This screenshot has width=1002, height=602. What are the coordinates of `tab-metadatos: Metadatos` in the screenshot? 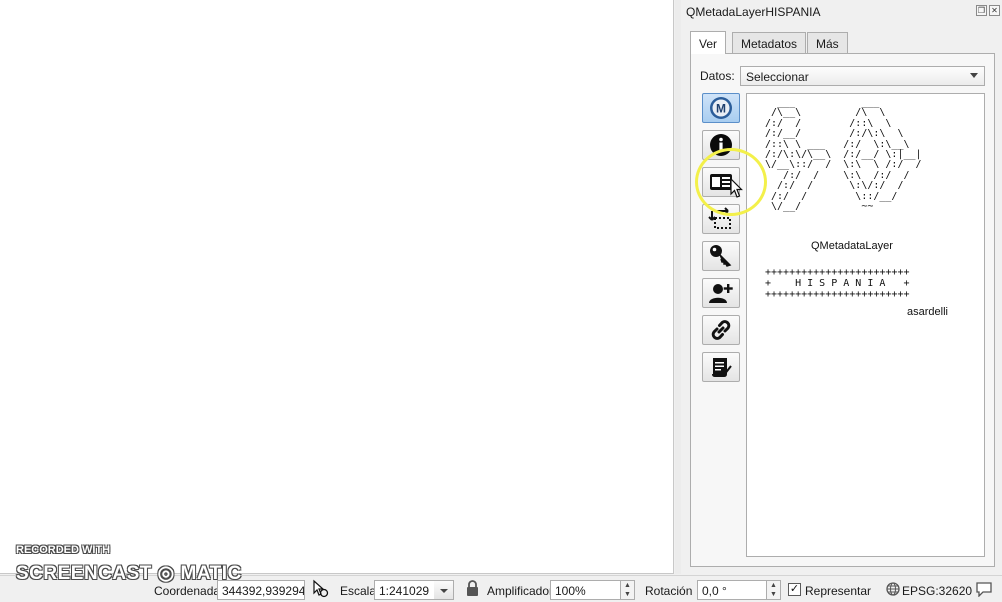 It's located at (769, 43).